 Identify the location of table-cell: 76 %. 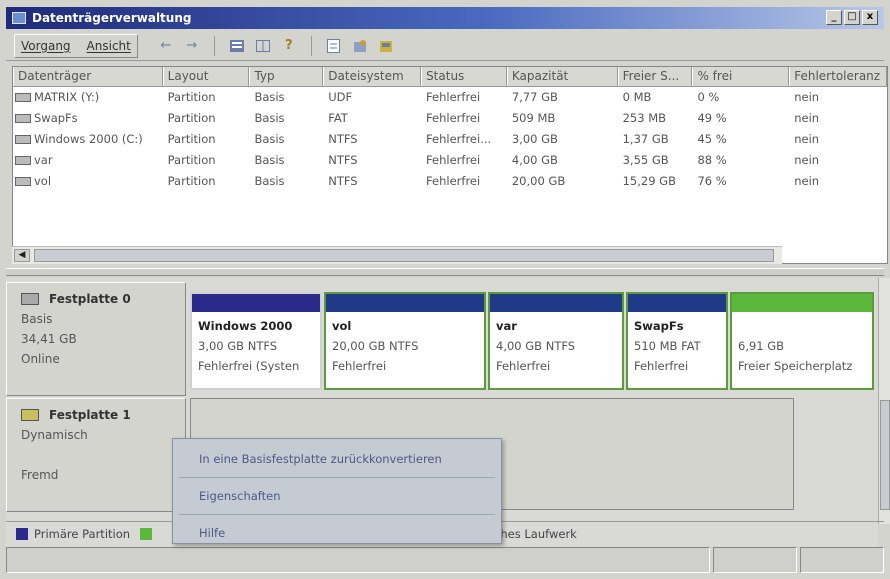
(740, 181).